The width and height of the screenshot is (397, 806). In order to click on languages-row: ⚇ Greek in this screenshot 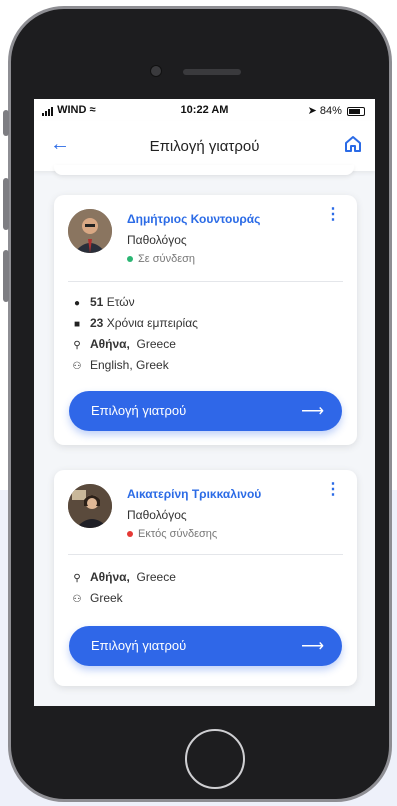, I will do `click(96, 598)`.